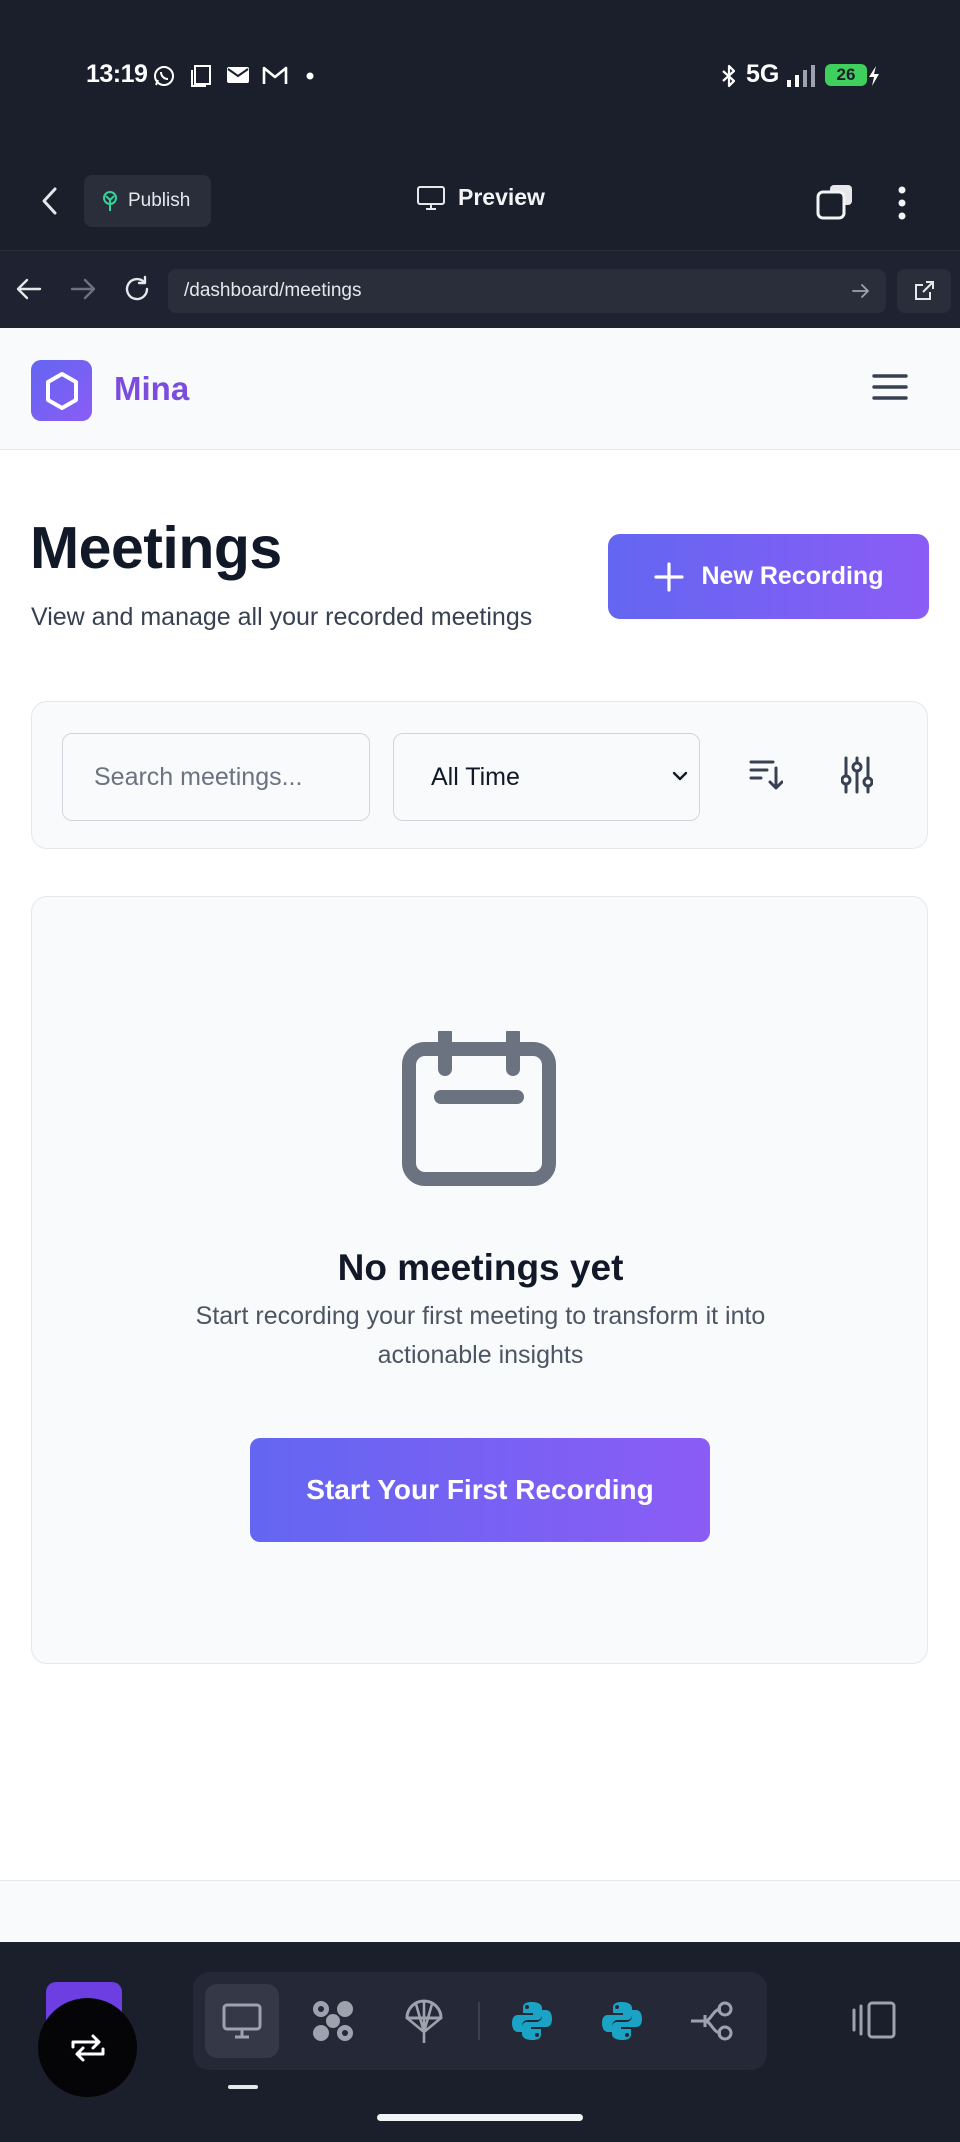 This screenshot has width=960, height=2142. What do you see at coordinates (501, 197) in the screenshot?
I see `preview-label: Preview` at bounding box center [501, 197].